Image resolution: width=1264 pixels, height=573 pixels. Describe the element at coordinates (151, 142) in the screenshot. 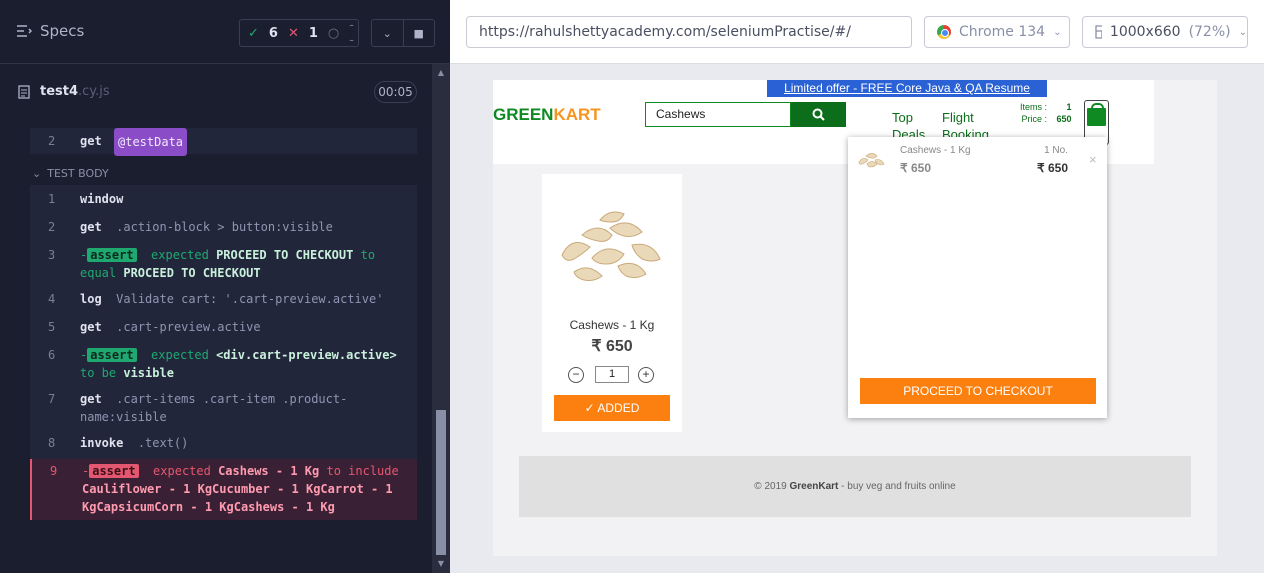

I see `alias-badge: @testData` at that location.